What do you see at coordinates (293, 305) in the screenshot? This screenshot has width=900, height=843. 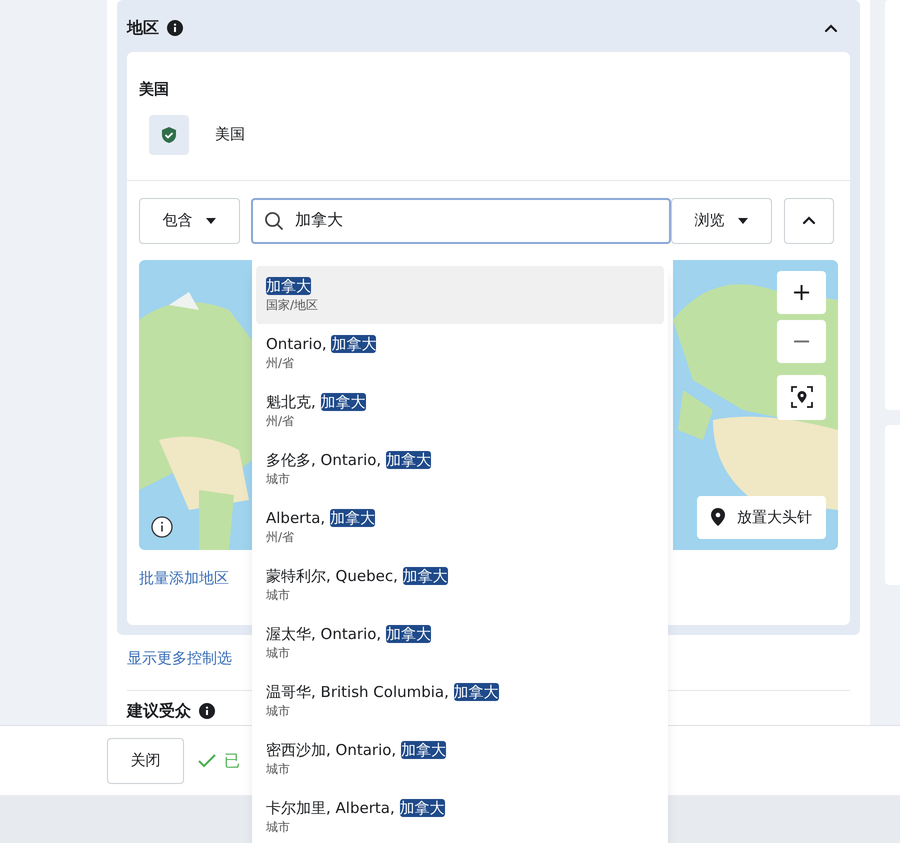 I see `place-type: 国家/地区` at bounding box center [293, 305].